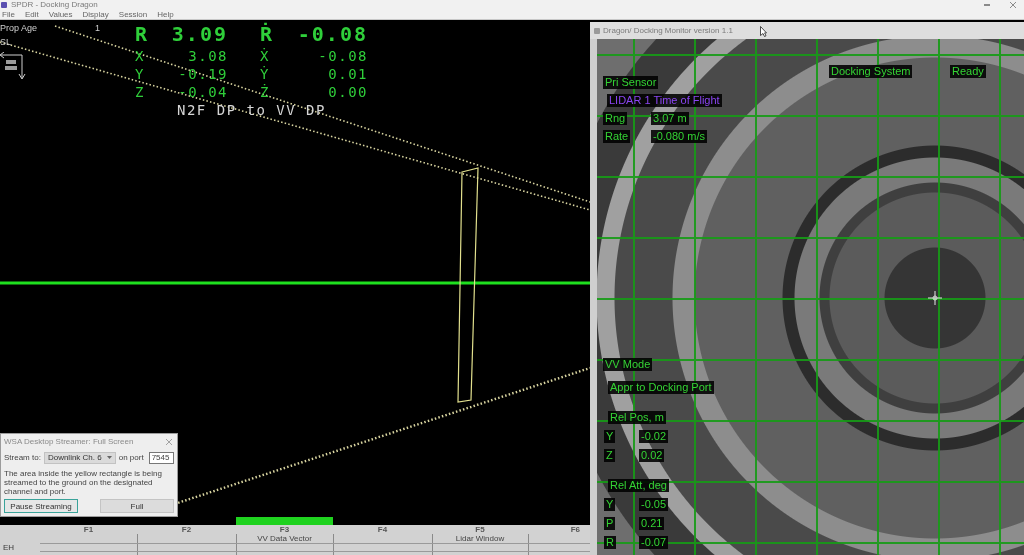  I want to click on dialog-title: WSA Desktop Streamer: Full Screen, so click(69, 441).